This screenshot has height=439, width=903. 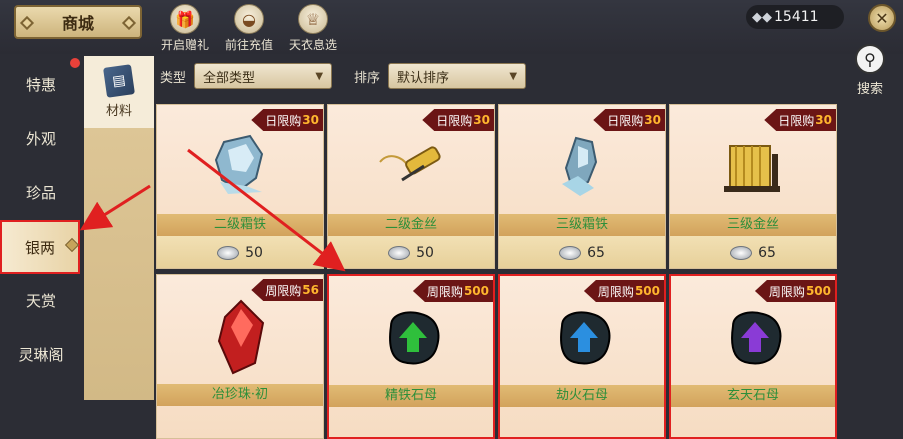 What do you see at coordinates (423, 78) in the screenshot?
I see `sort-value: 默认排序` at bounding box center [423, 78].